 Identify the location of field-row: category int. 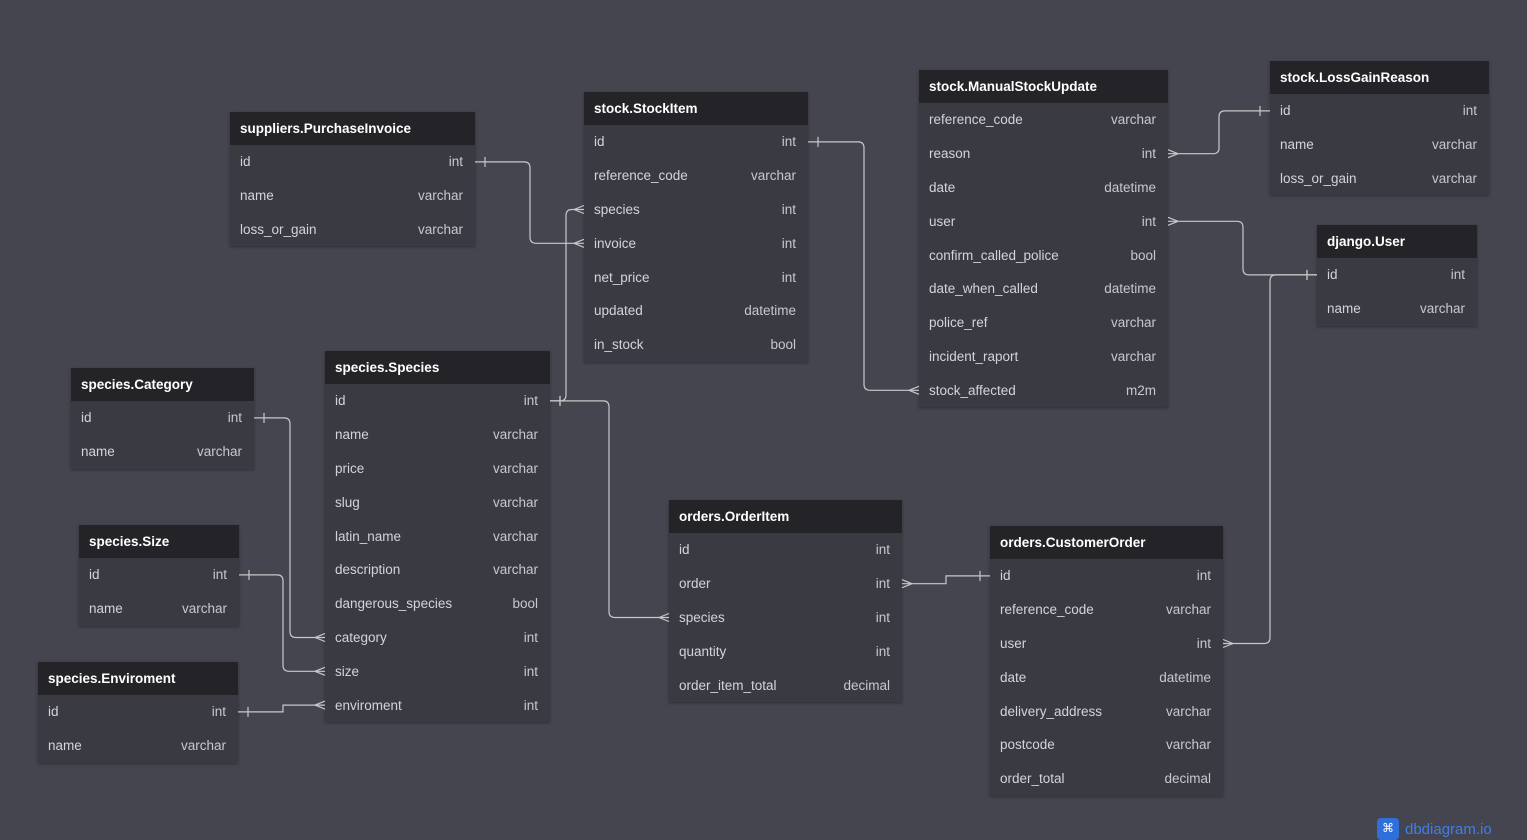
(437, 638).